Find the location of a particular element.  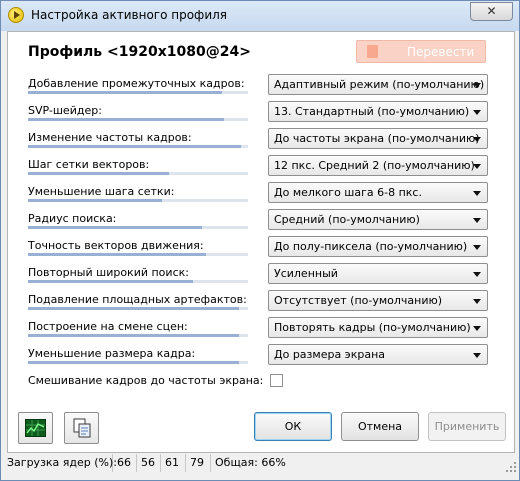

graph-button is located at coordinates (35, 428).